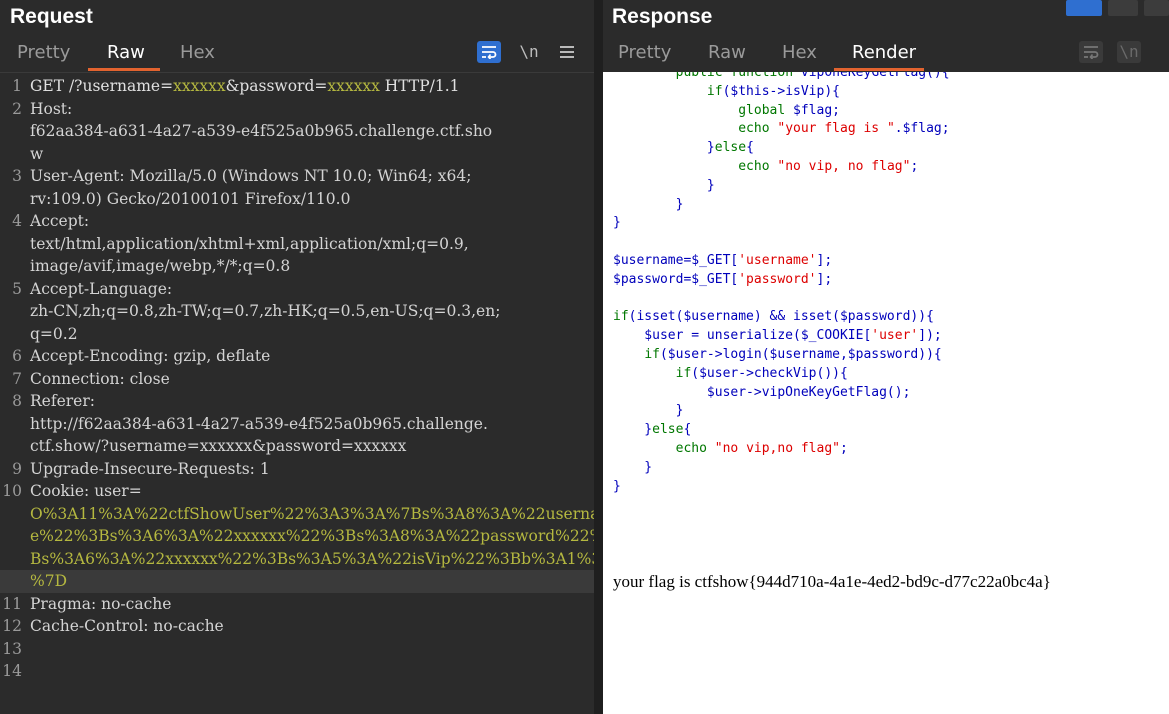  What do you see at coordinates (127, 626) in the screenshot?
I see `line-text: Cache-Control: no-cache` at bounding box center [127, 626].